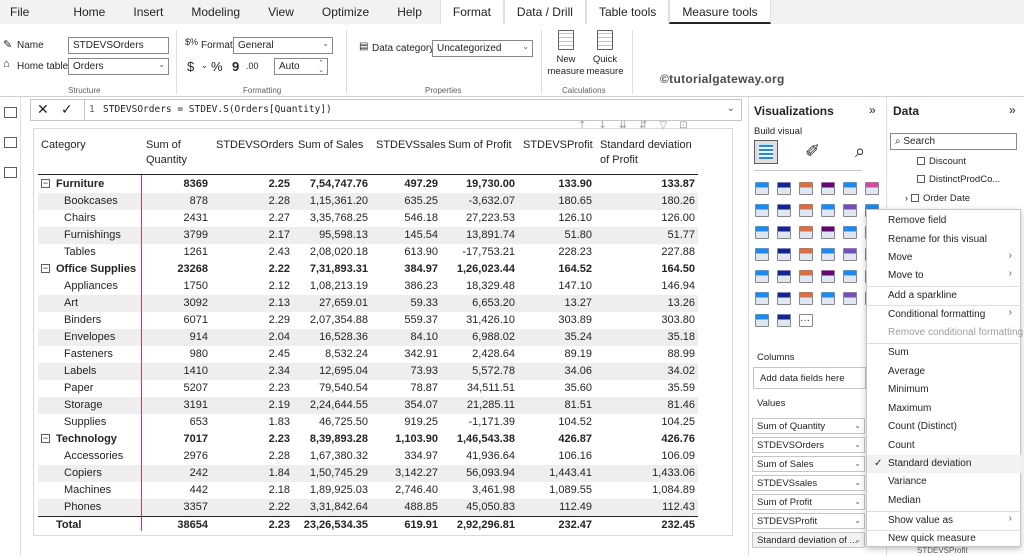 Image resolution: width=1024 pixels, height=556 pixels. What do you see at coordinates (850, 210) in the screenshot?
I see `ribbon-chart-icon` at bounding box center [850, 210].